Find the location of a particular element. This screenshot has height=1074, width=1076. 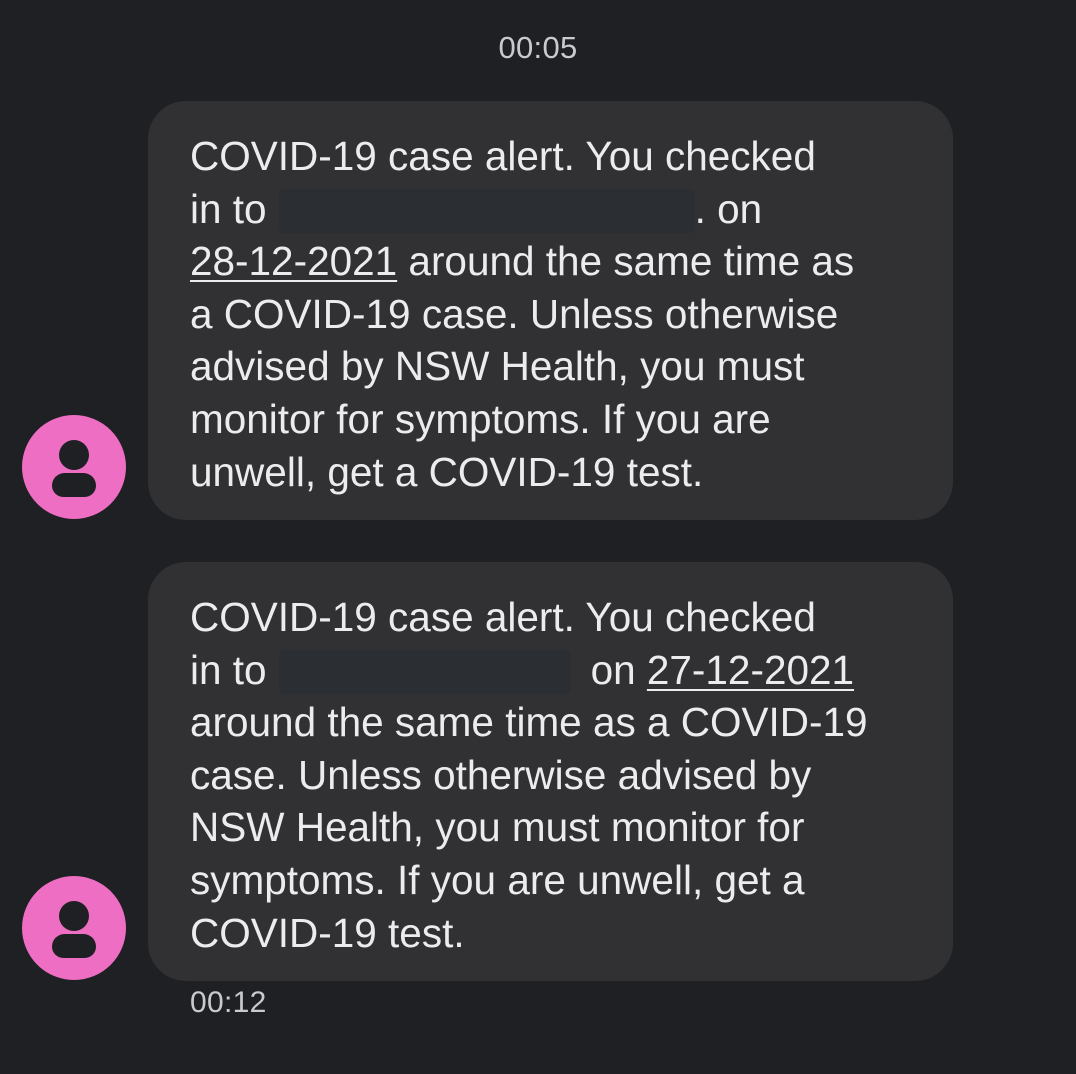

message-line: in to . on is located at coordinates (551, 209).